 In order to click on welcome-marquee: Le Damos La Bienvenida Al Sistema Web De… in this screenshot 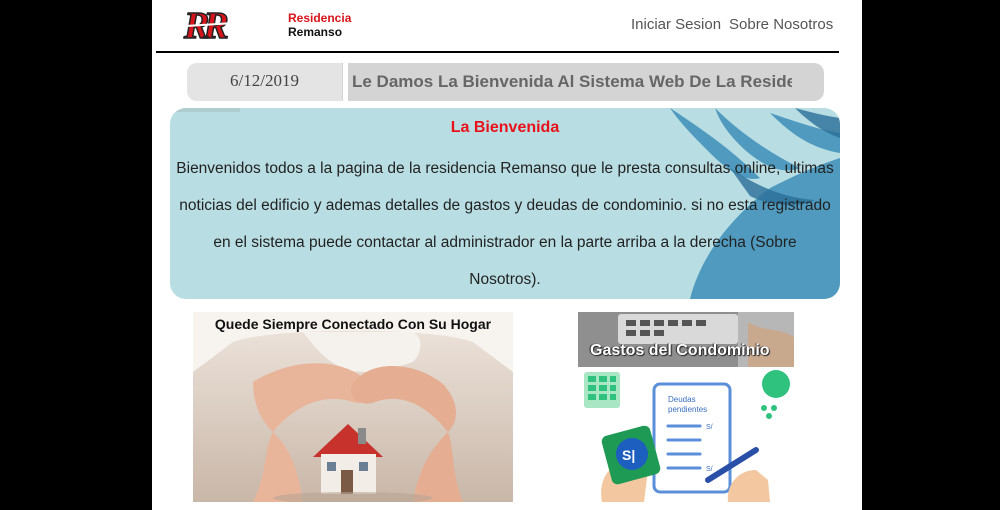, I will do `click(572, 81)`.